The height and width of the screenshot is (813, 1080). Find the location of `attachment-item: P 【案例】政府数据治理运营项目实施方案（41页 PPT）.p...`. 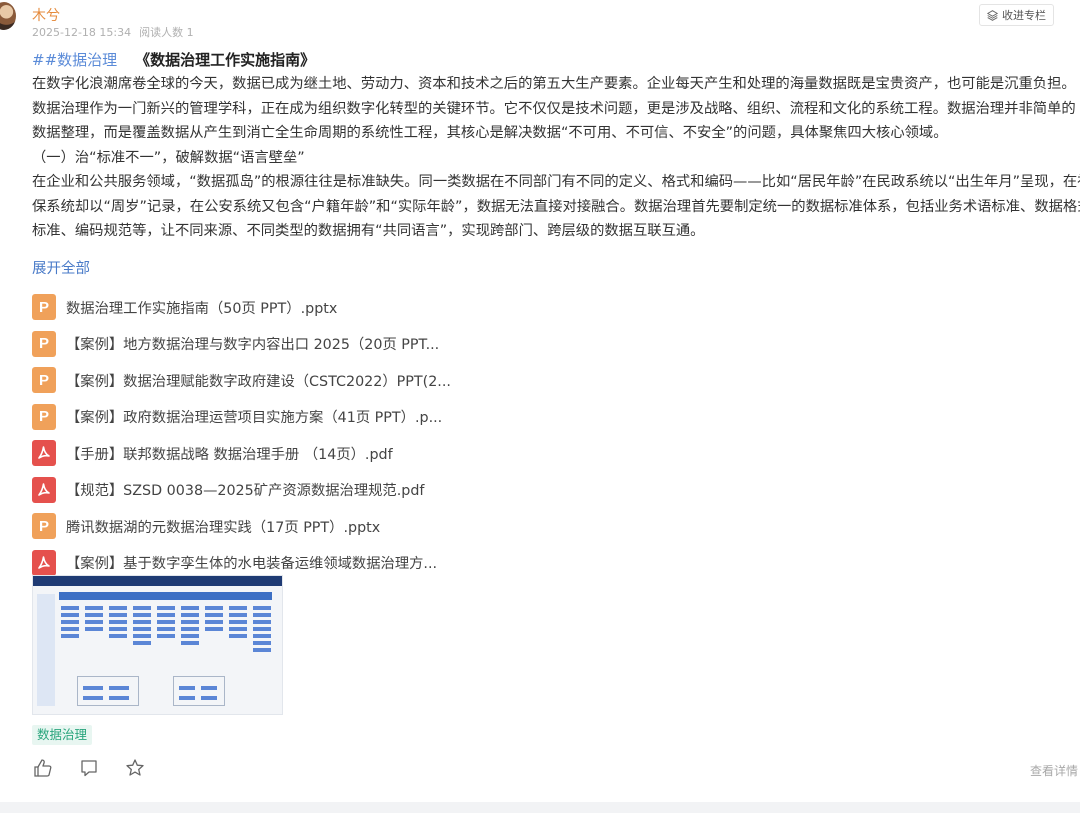

attachment-item: P 【案例】政府数据治理运营项目实施方案（41页 PPT）.p... is located at coordinates (241, 417).